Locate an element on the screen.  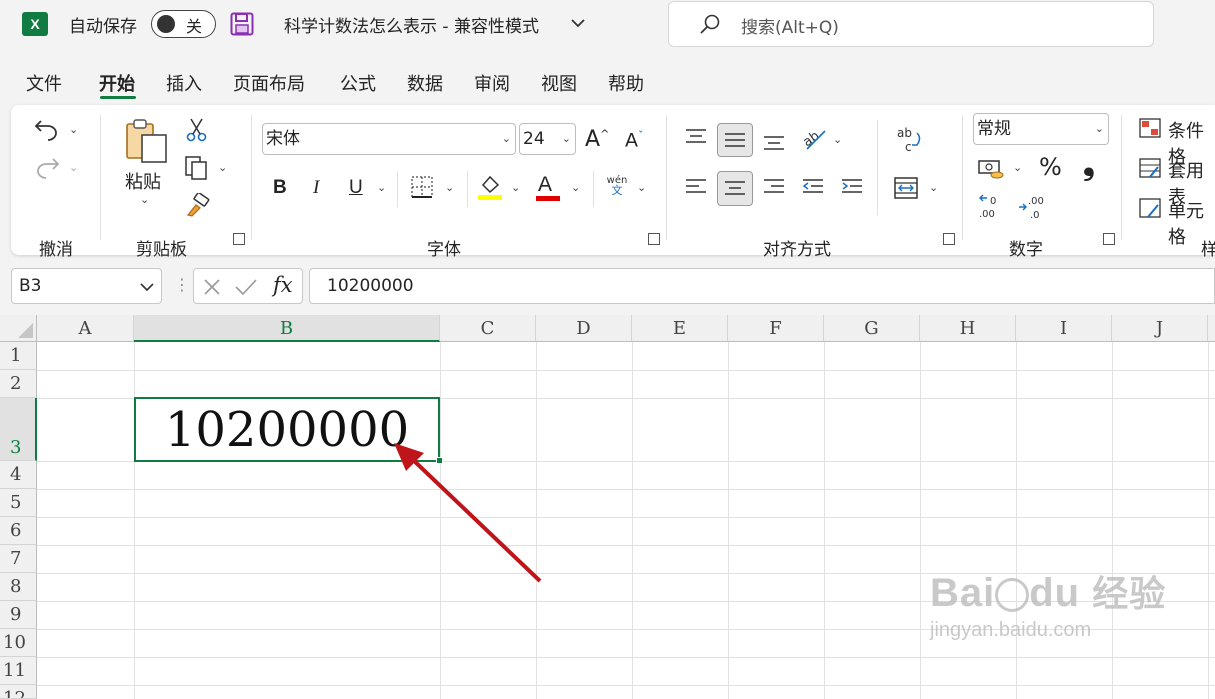
redo-dropdown-icon: ⌄ is located at coordinates (73, 167).